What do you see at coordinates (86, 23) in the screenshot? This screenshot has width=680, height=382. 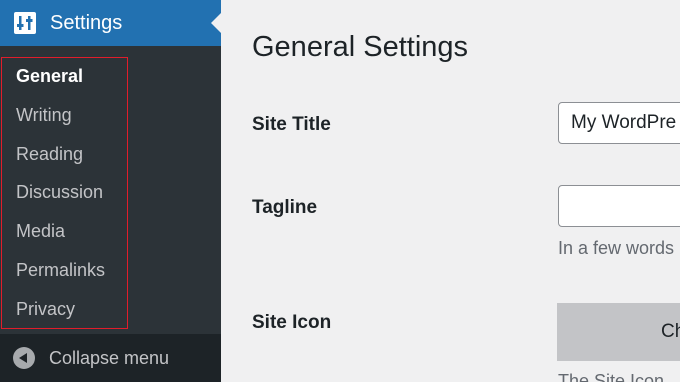 I see `settings-menu-label: Settings` at bounding box center [86, 23].